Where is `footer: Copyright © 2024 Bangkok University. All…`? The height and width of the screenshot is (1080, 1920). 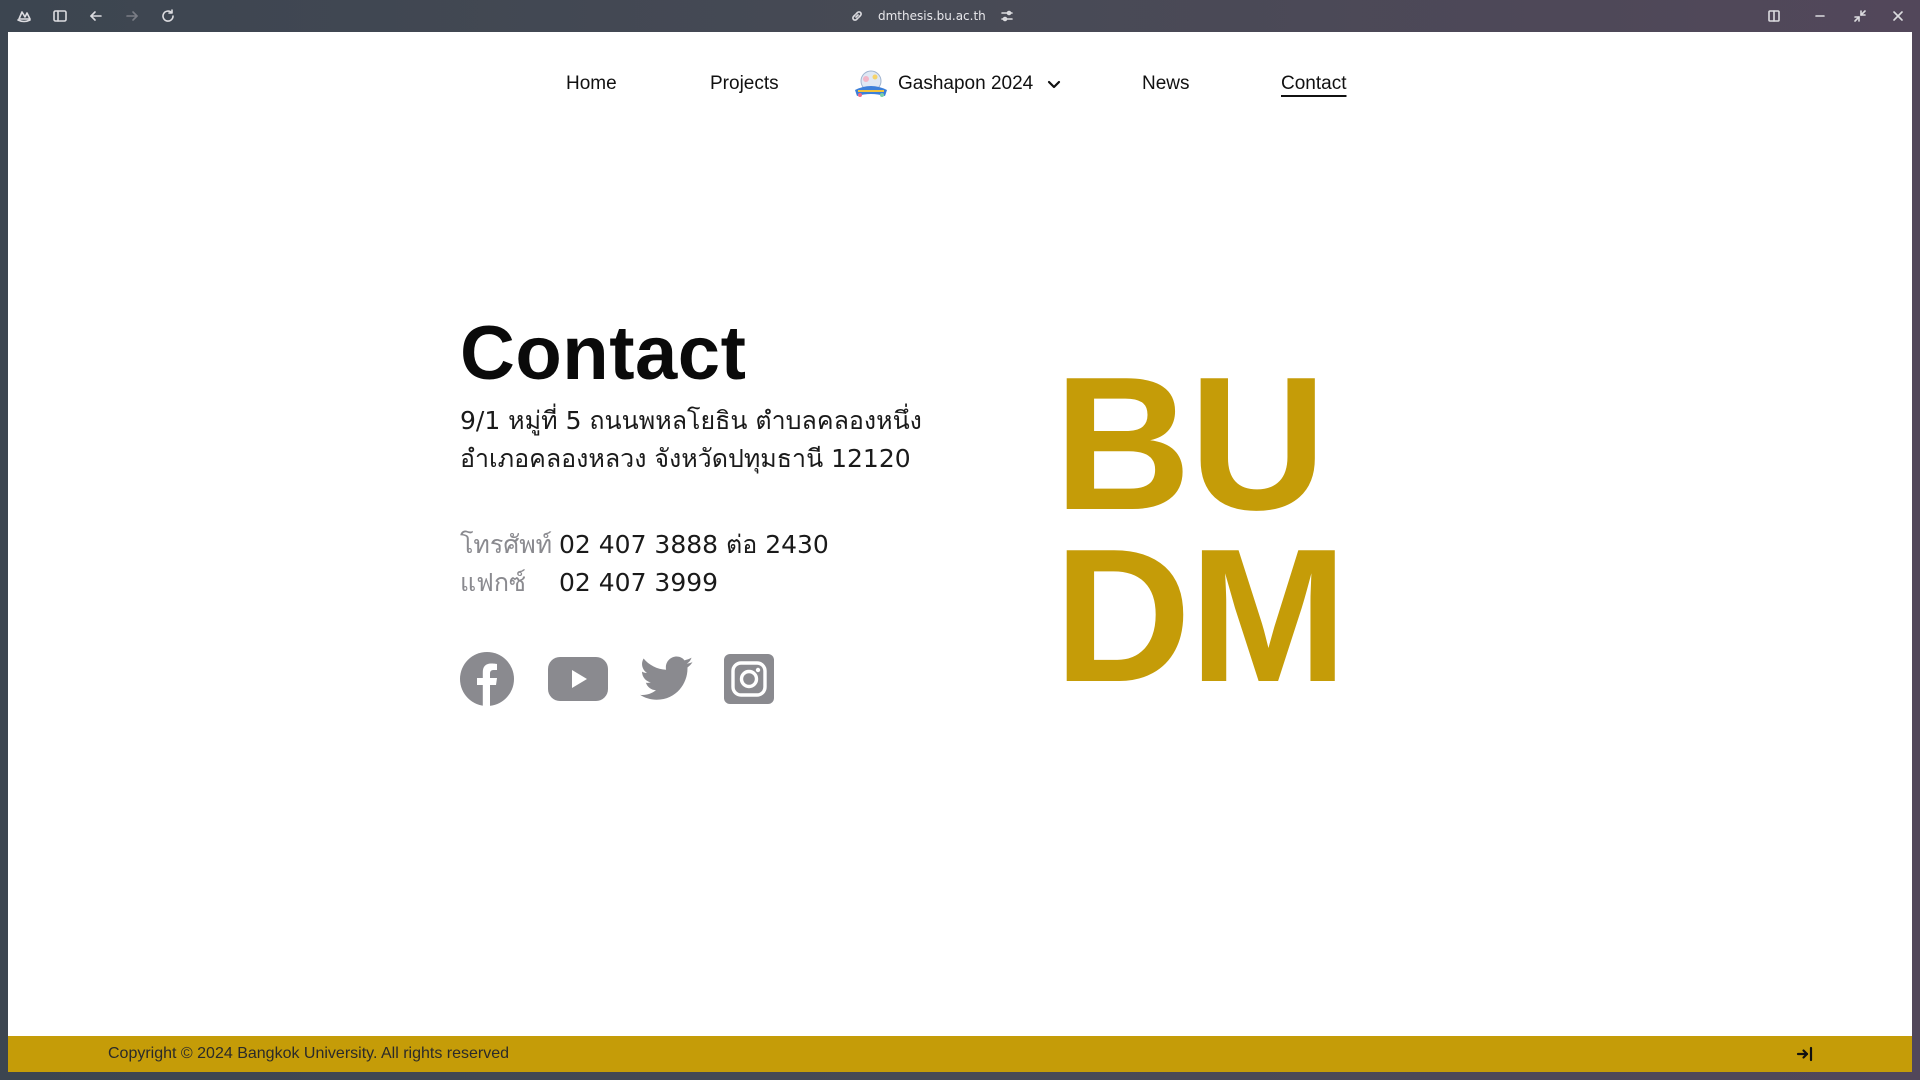 footer: Copyright © 2024 Bangkok University. All… is located at coordinates (960, 1054).